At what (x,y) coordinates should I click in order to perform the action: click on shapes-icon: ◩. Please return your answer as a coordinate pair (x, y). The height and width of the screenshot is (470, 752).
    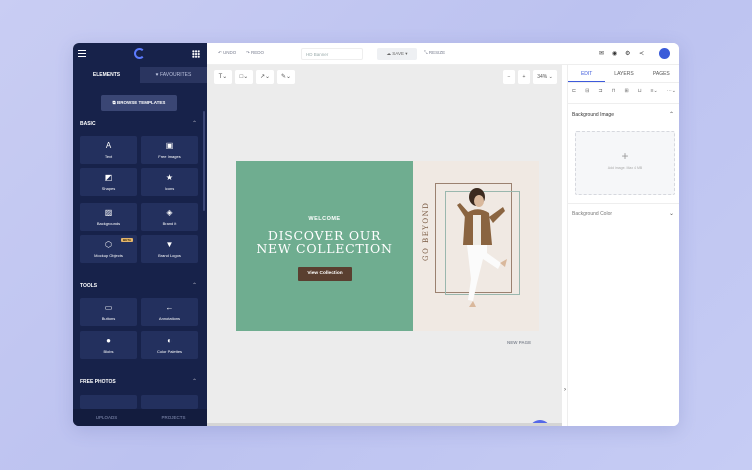
    Looking at the image, I should click on (108, 177).